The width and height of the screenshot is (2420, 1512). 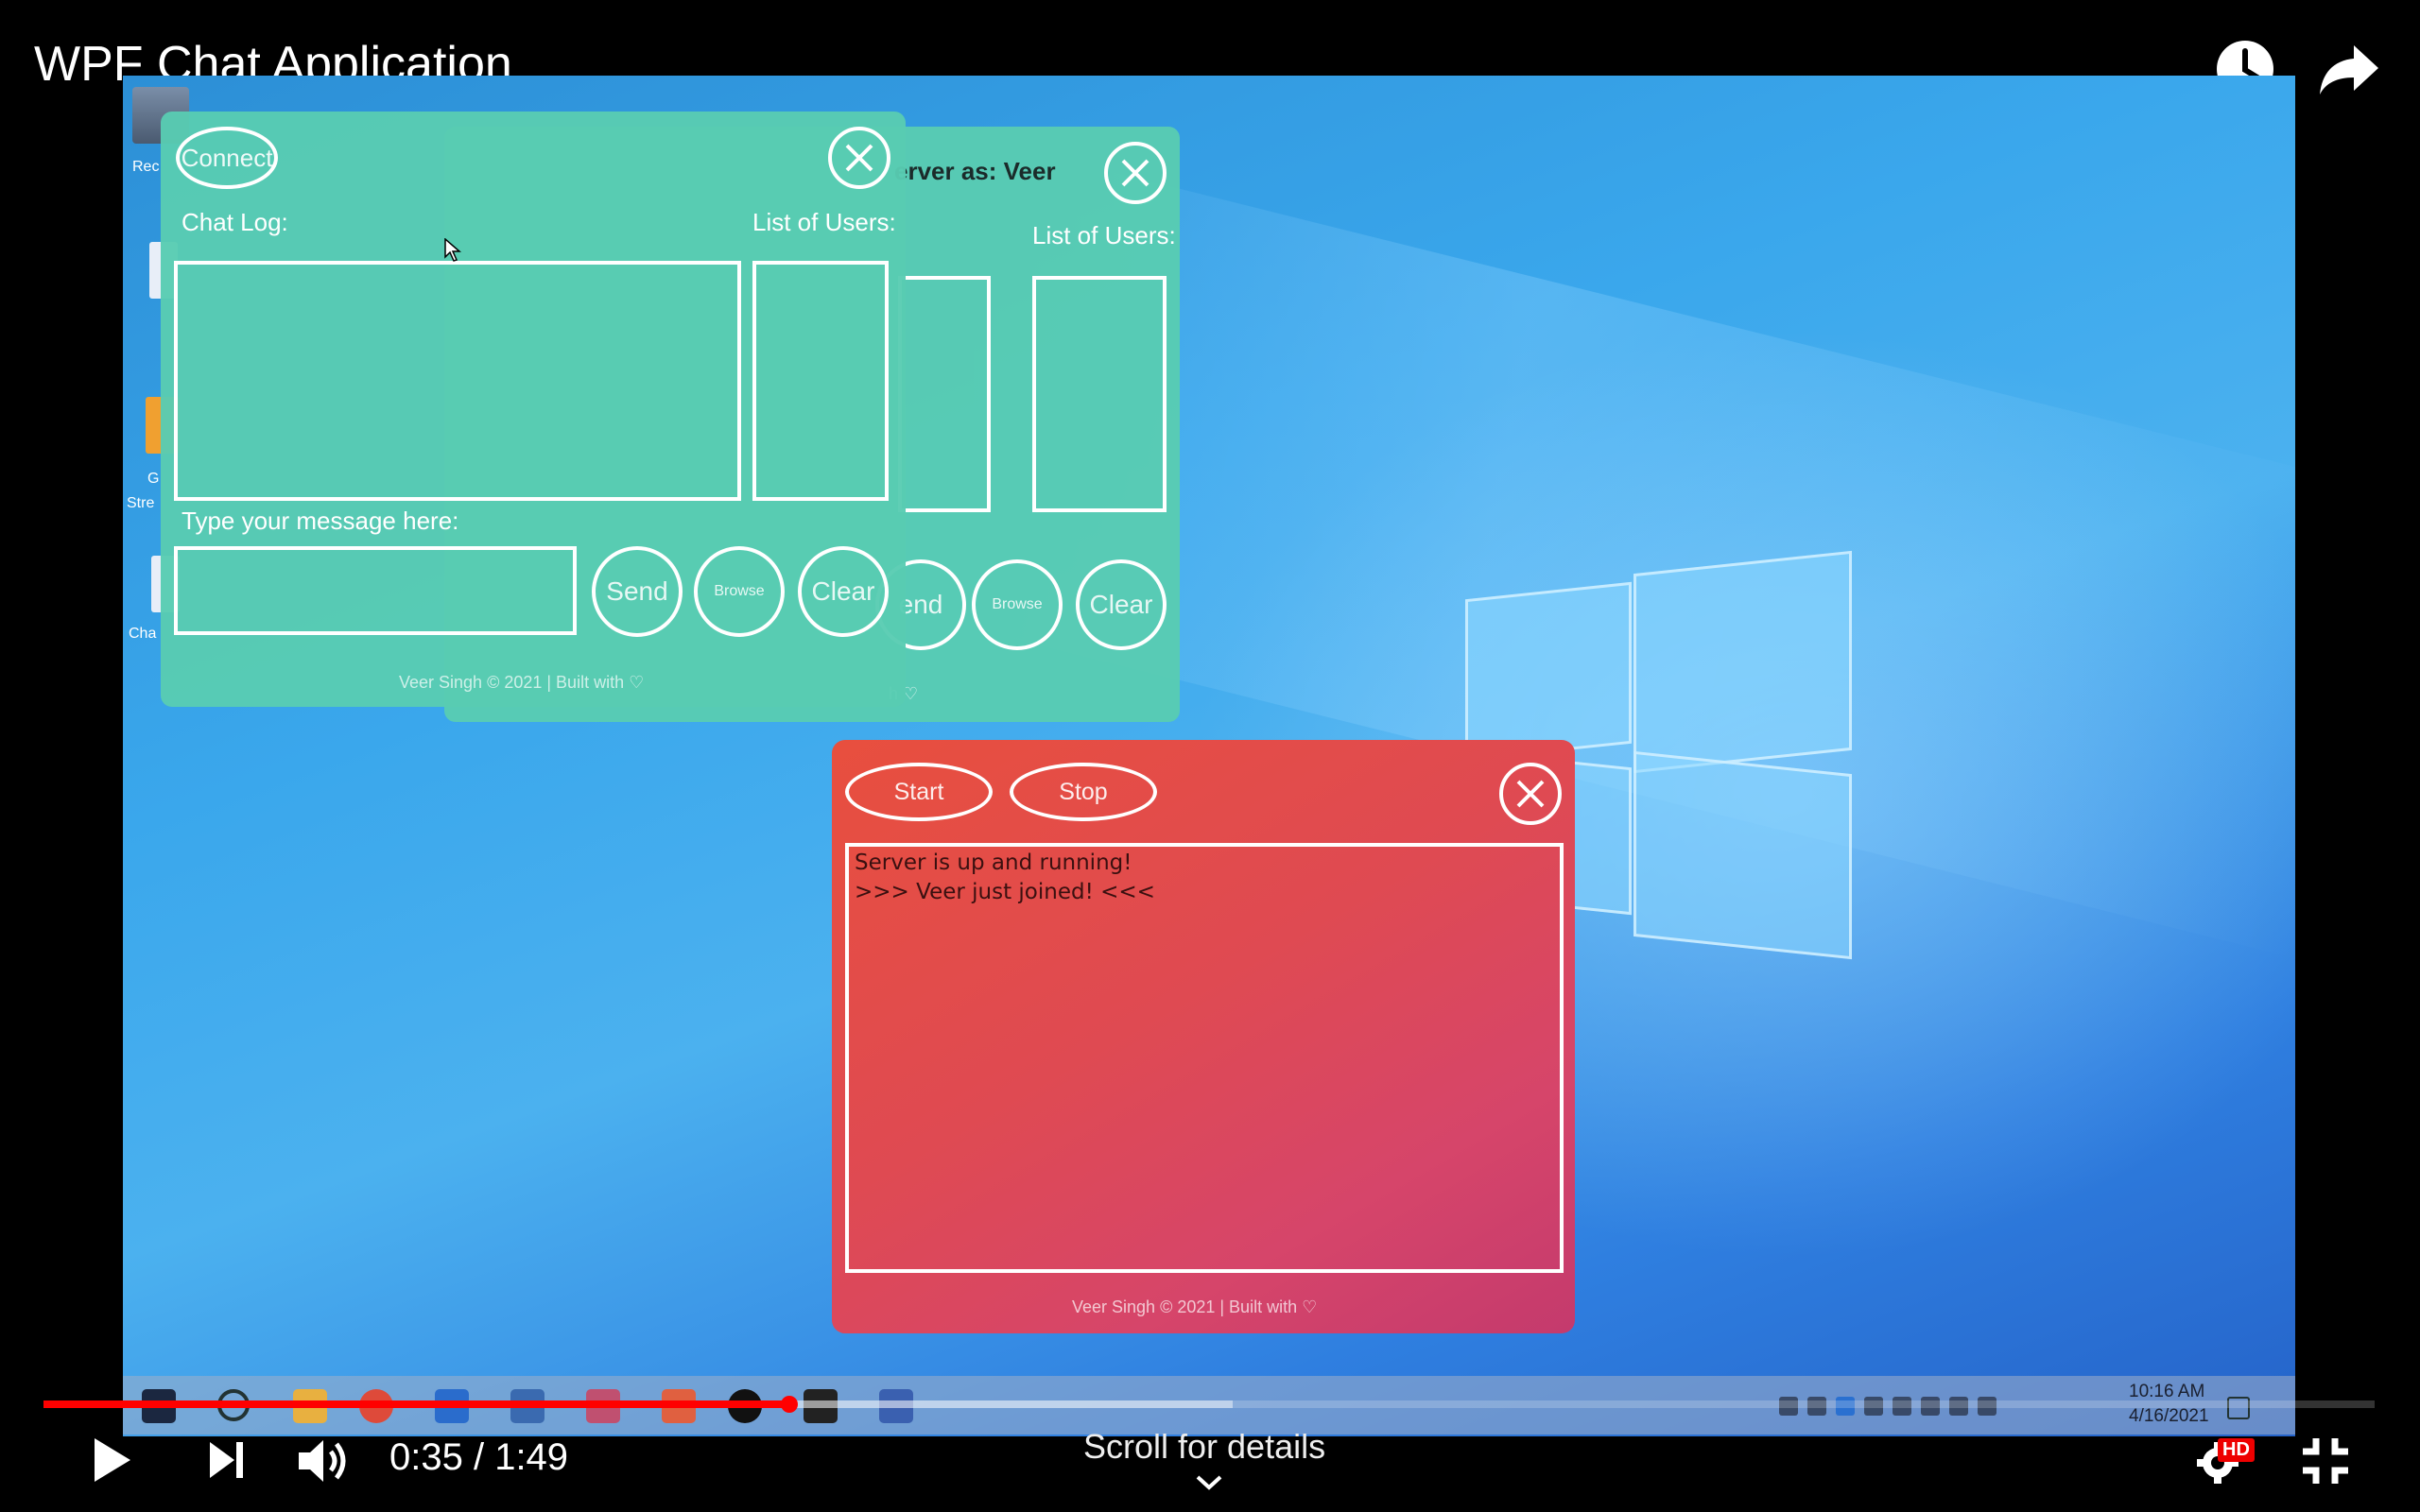 What do you see at coordinates (1209, 1482) in the screenshot?
I see `chevron-down-icon` at bounding box center [1209, 1482].